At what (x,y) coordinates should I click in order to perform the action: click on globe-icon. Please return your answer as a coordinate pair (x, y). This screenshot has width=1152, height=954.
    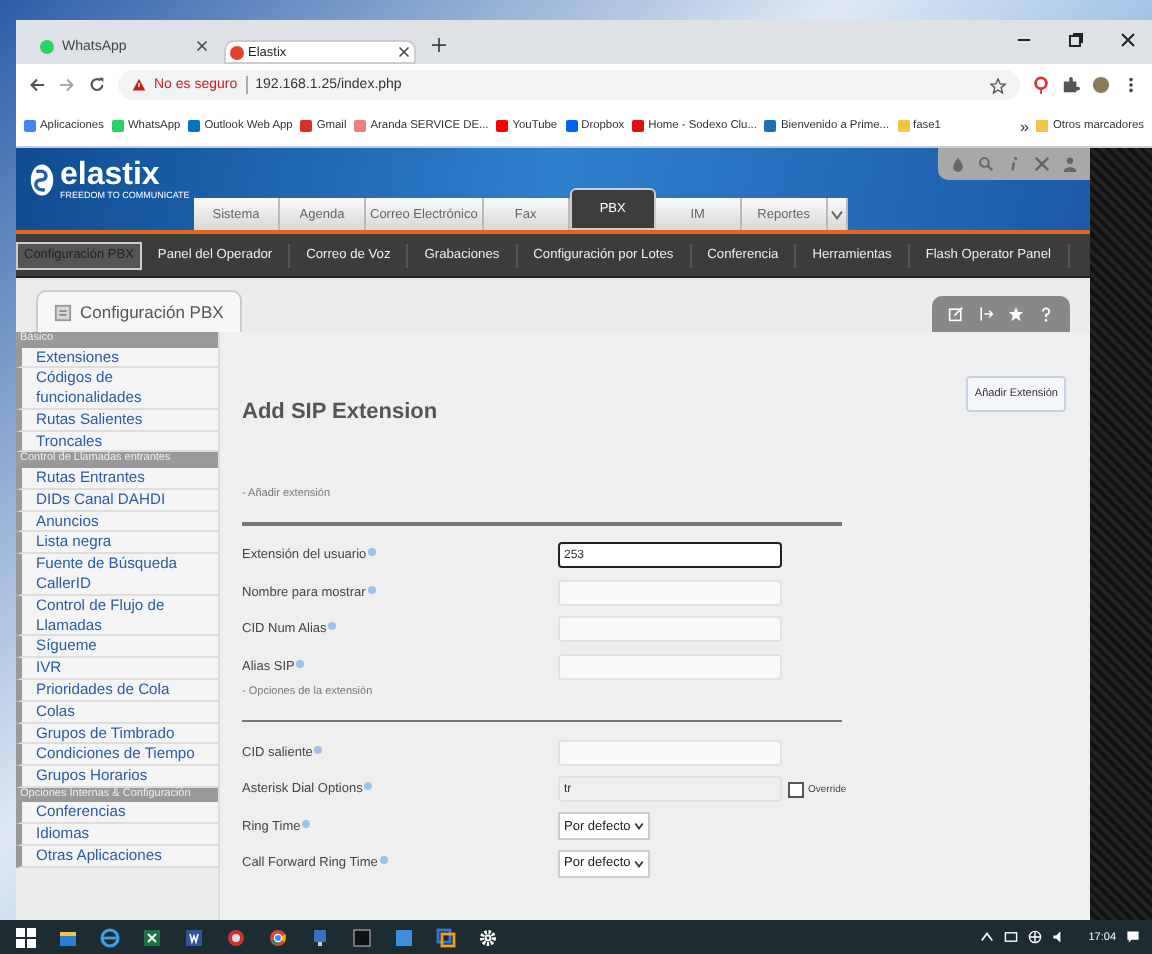
    Looking at the image, I should click on (1035, 937).